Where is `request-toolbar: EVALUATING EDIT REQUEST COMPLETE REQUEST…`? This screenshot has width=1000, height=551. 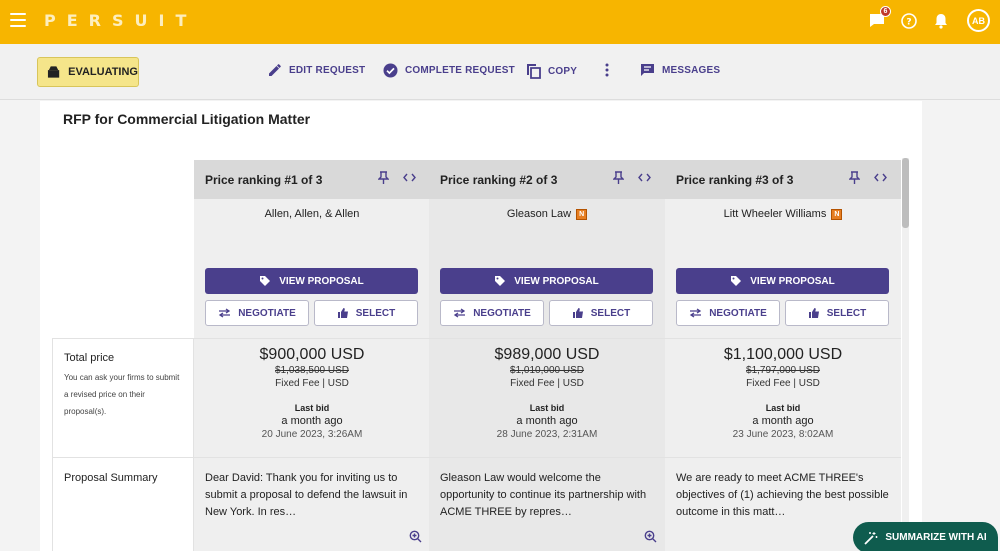 request-toolbar: EVALUATING EDIT REQUEST COMPLETE REQUEST… is located at coordinates (500, 72).